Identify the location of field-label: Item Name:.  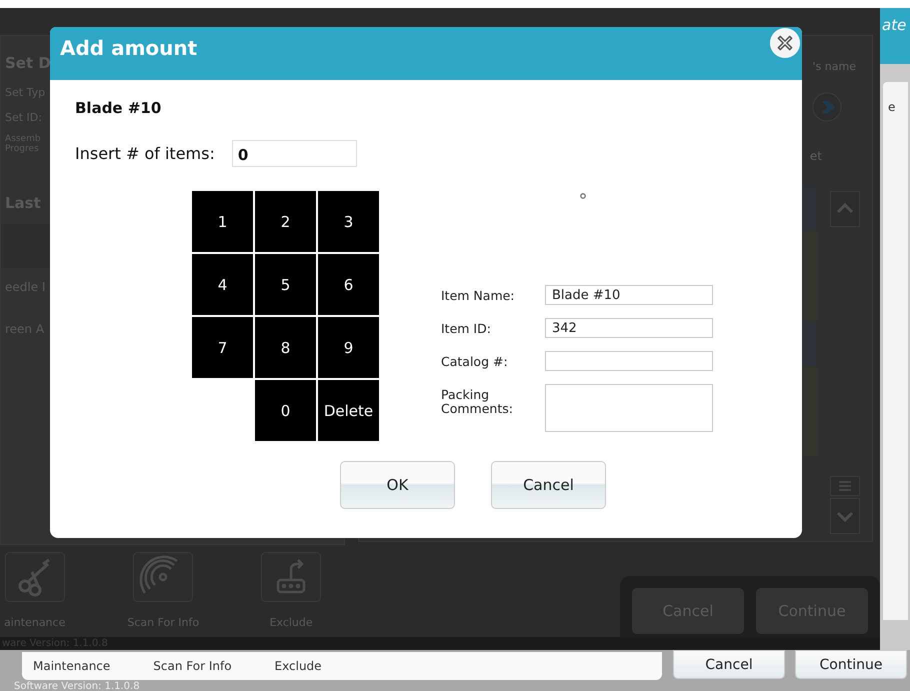
(478, 295).